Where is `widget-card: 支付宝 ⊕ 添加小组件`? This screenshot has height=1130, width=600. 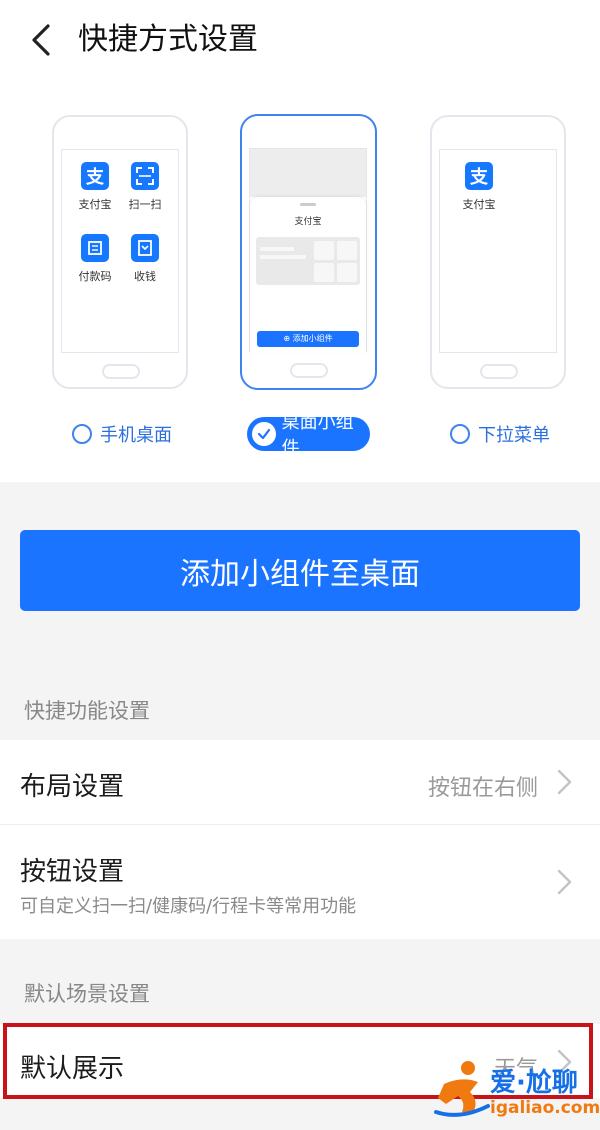 widget-card: 支付宝 ⊕ 添加小组件 is located at coordinates (308, 275).